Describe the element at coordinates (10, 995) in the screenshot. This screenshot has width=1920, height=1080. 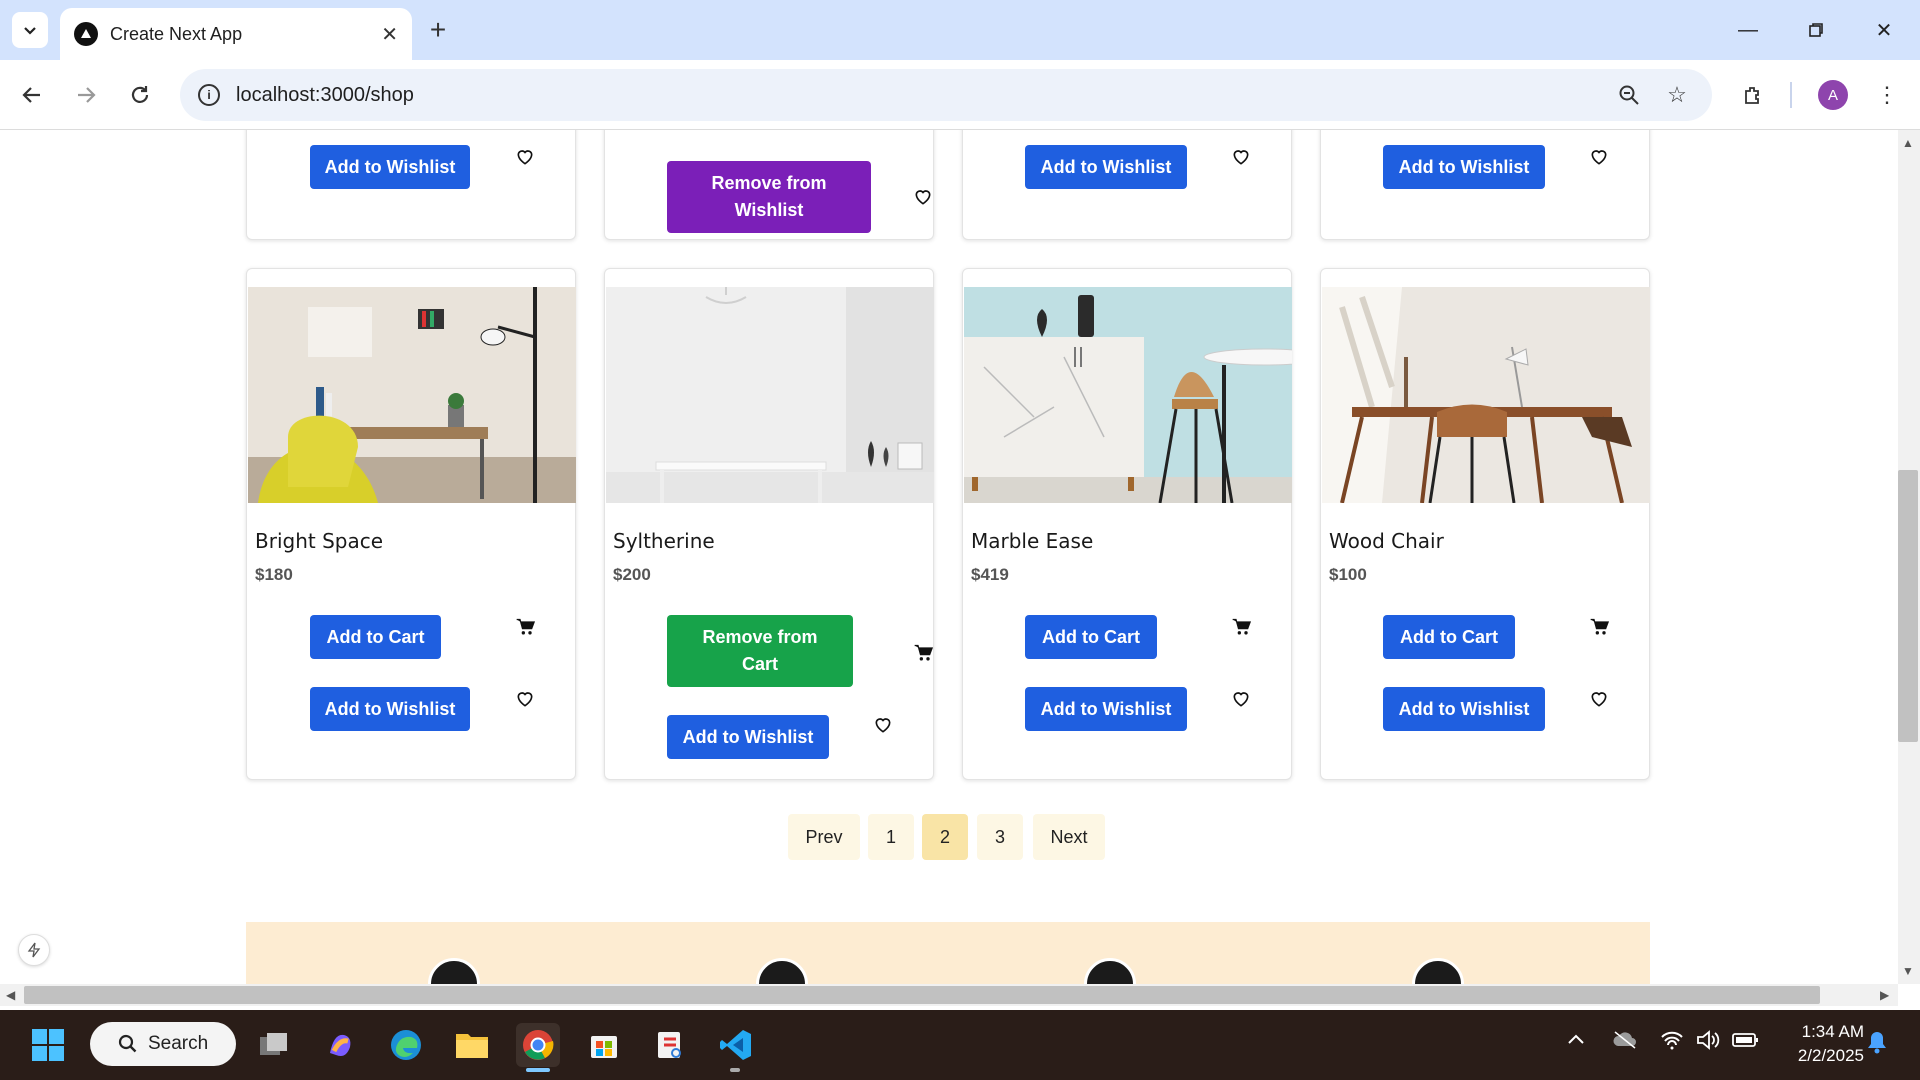
I see `scroll-left-arrow-icon: ◀` at that location.